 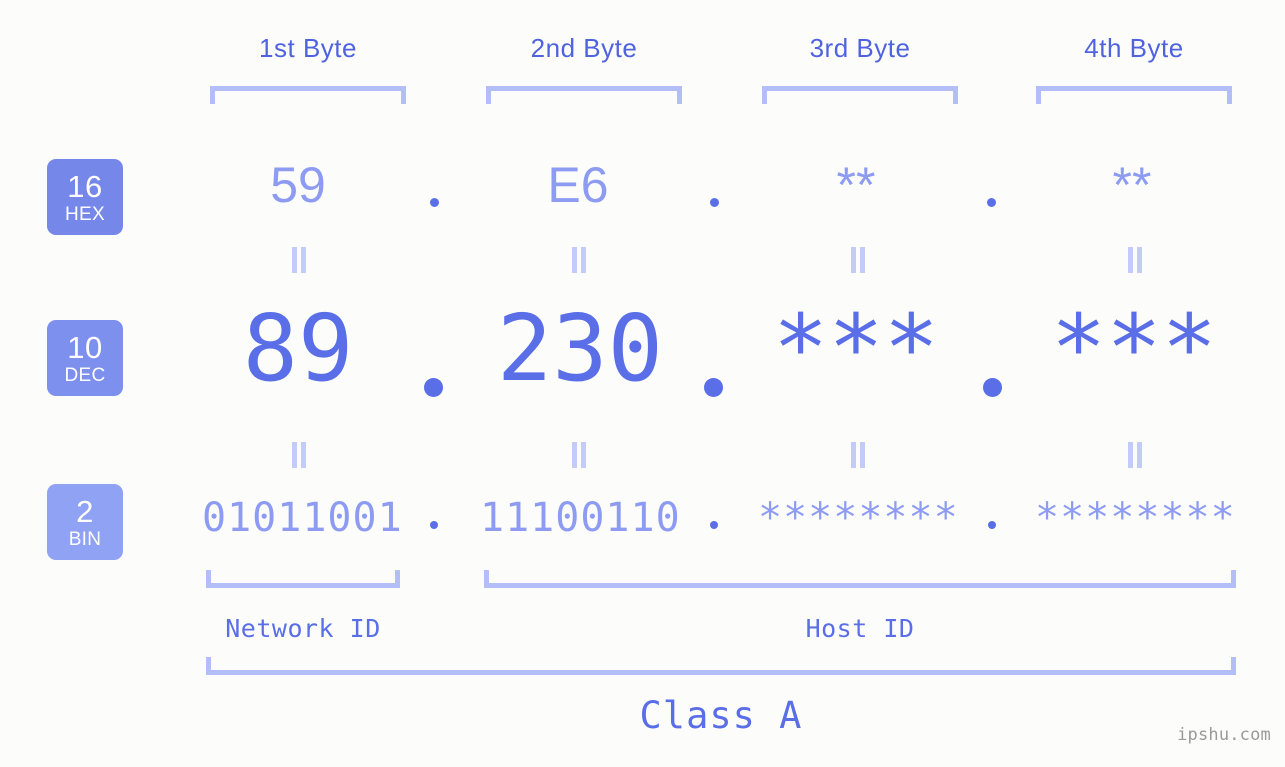 I want to click on base-badge-bin-name: BIN, so click(x=85, y=539).